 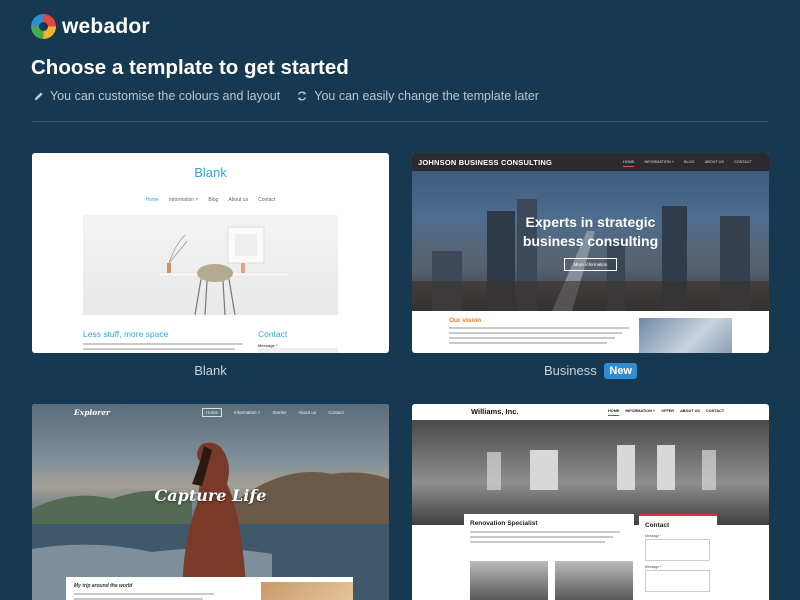 What do you see at coordinates (302, 96) in the screenshot?
I see `refresh-icon` at bounding box center [302, 96].